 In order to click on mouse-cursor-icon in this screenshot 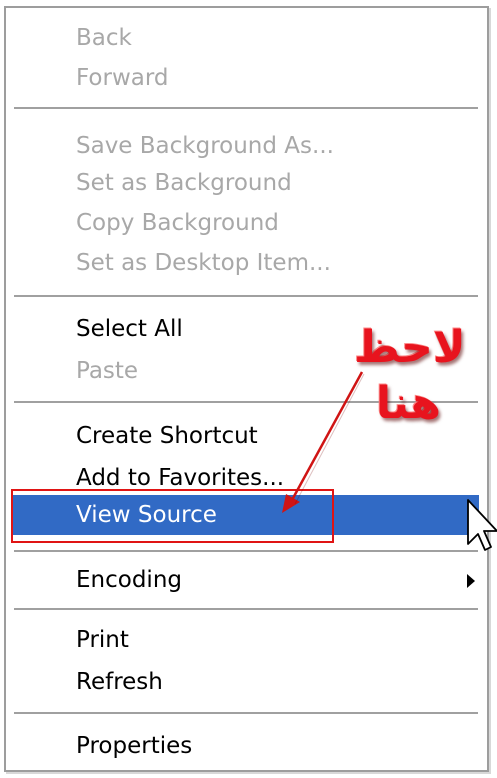, I will do `click(482, 525)`.